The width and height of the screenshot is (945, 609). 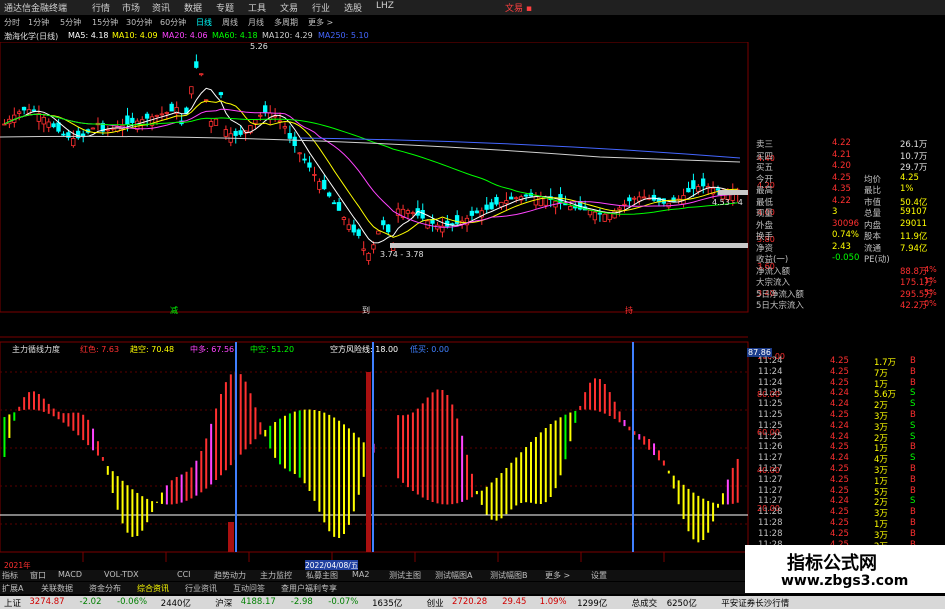 I want to click on status-item: -2.02, so click(x=90, y=602).